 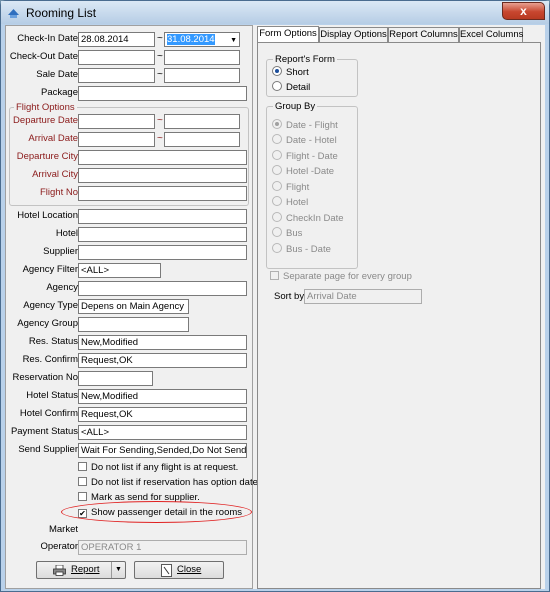 What do you see at coordinates (202, 75) in the screenshot?
I see `sale-to-input` at bounding box center [202, 75].